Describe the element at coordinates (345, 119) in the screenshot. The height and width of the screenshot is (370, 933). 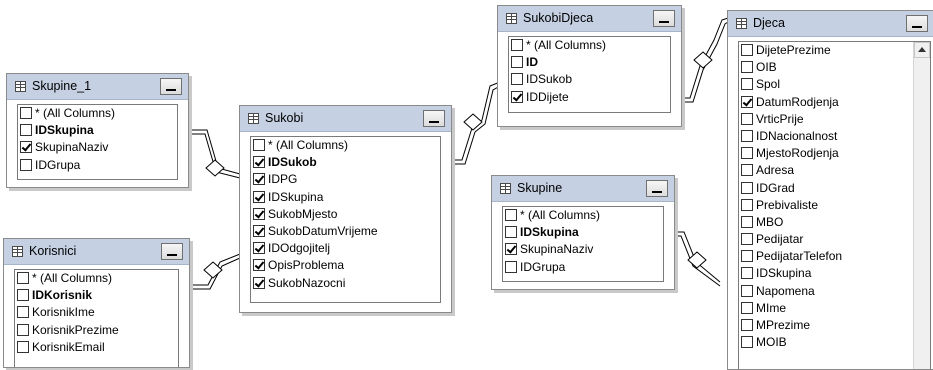
I see `table-title-bar: Sukobi` at that location.